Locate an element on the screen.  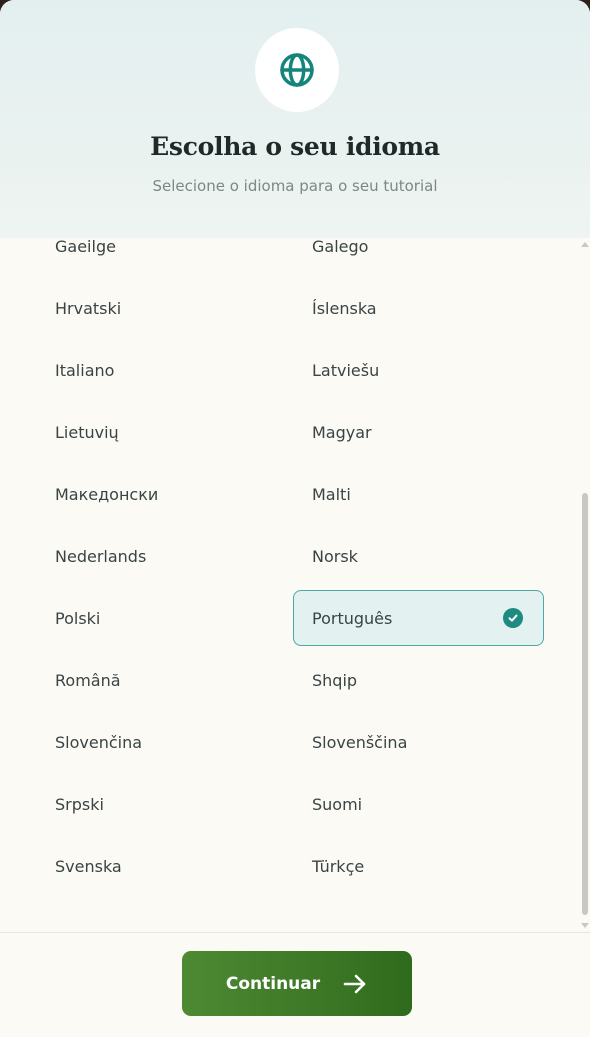
language-option: Slovenščina is located at coordinates (427, 742).